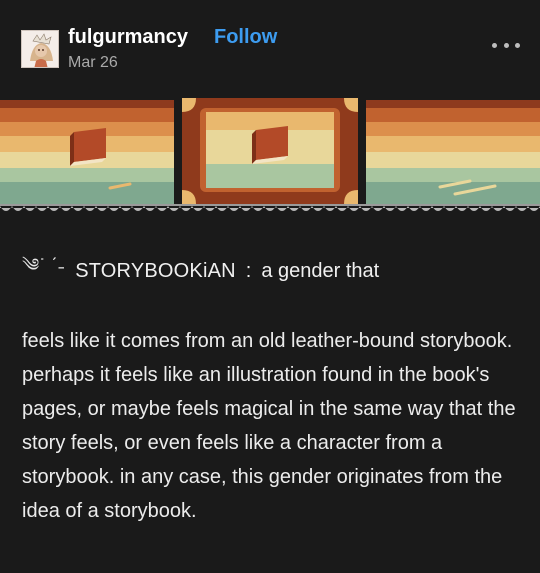  Describe the element at coordinates (44, 265) in the screenshot. I see `decorative-glyphs: ༄ᣞ ˊ˗` at that location.